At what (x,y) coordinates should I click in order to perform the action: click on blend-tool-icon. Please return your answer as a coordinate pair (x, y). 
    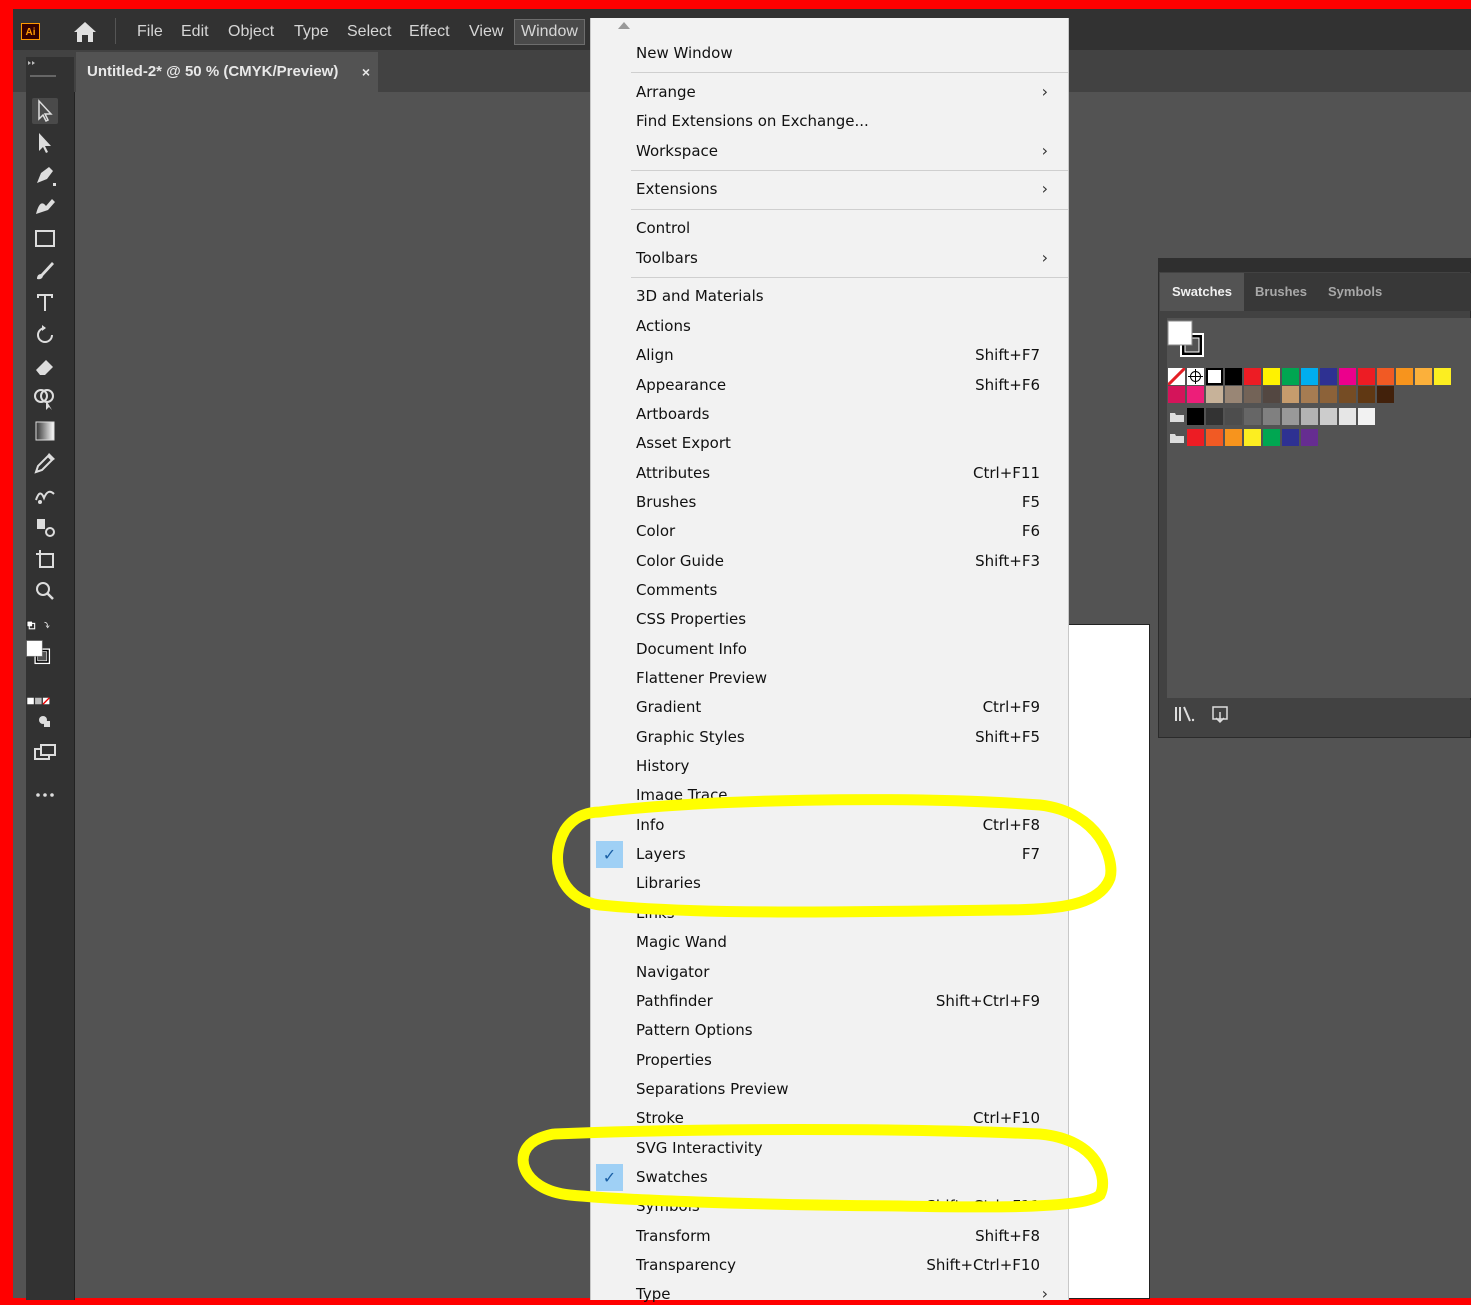
    Looking at the image, I should click on (45, 495).